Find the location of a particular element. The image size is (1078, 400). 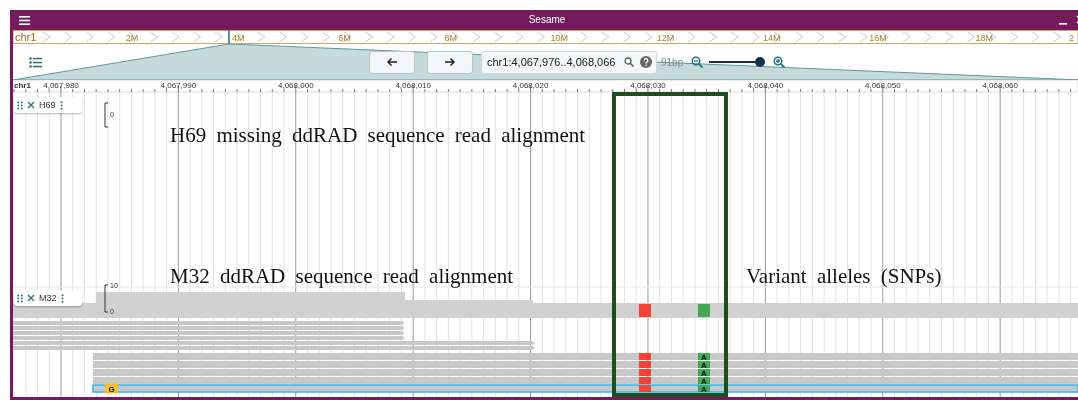

annotation-text: Variant alleles (SNPs) is located at coordinates (844, 276).